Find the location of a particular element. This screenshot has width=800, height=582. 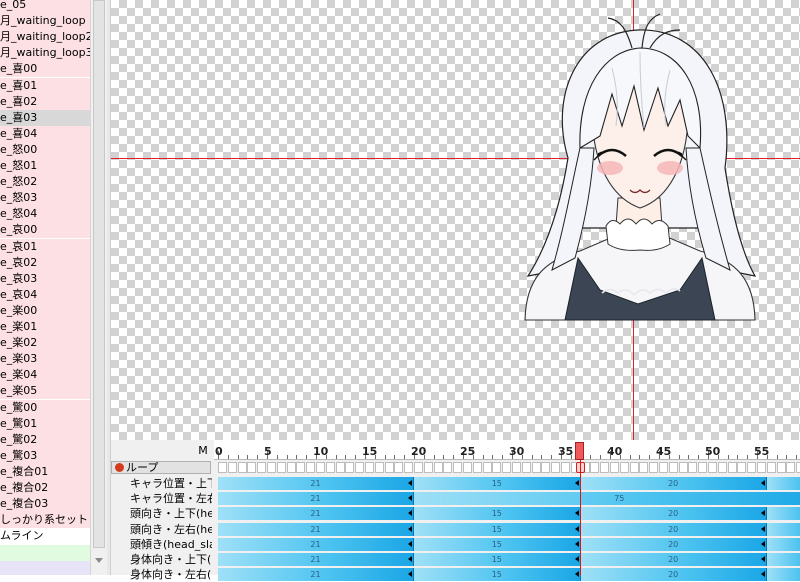

track-label: 身体向き・上下(b is located at coordinates (162, 559).